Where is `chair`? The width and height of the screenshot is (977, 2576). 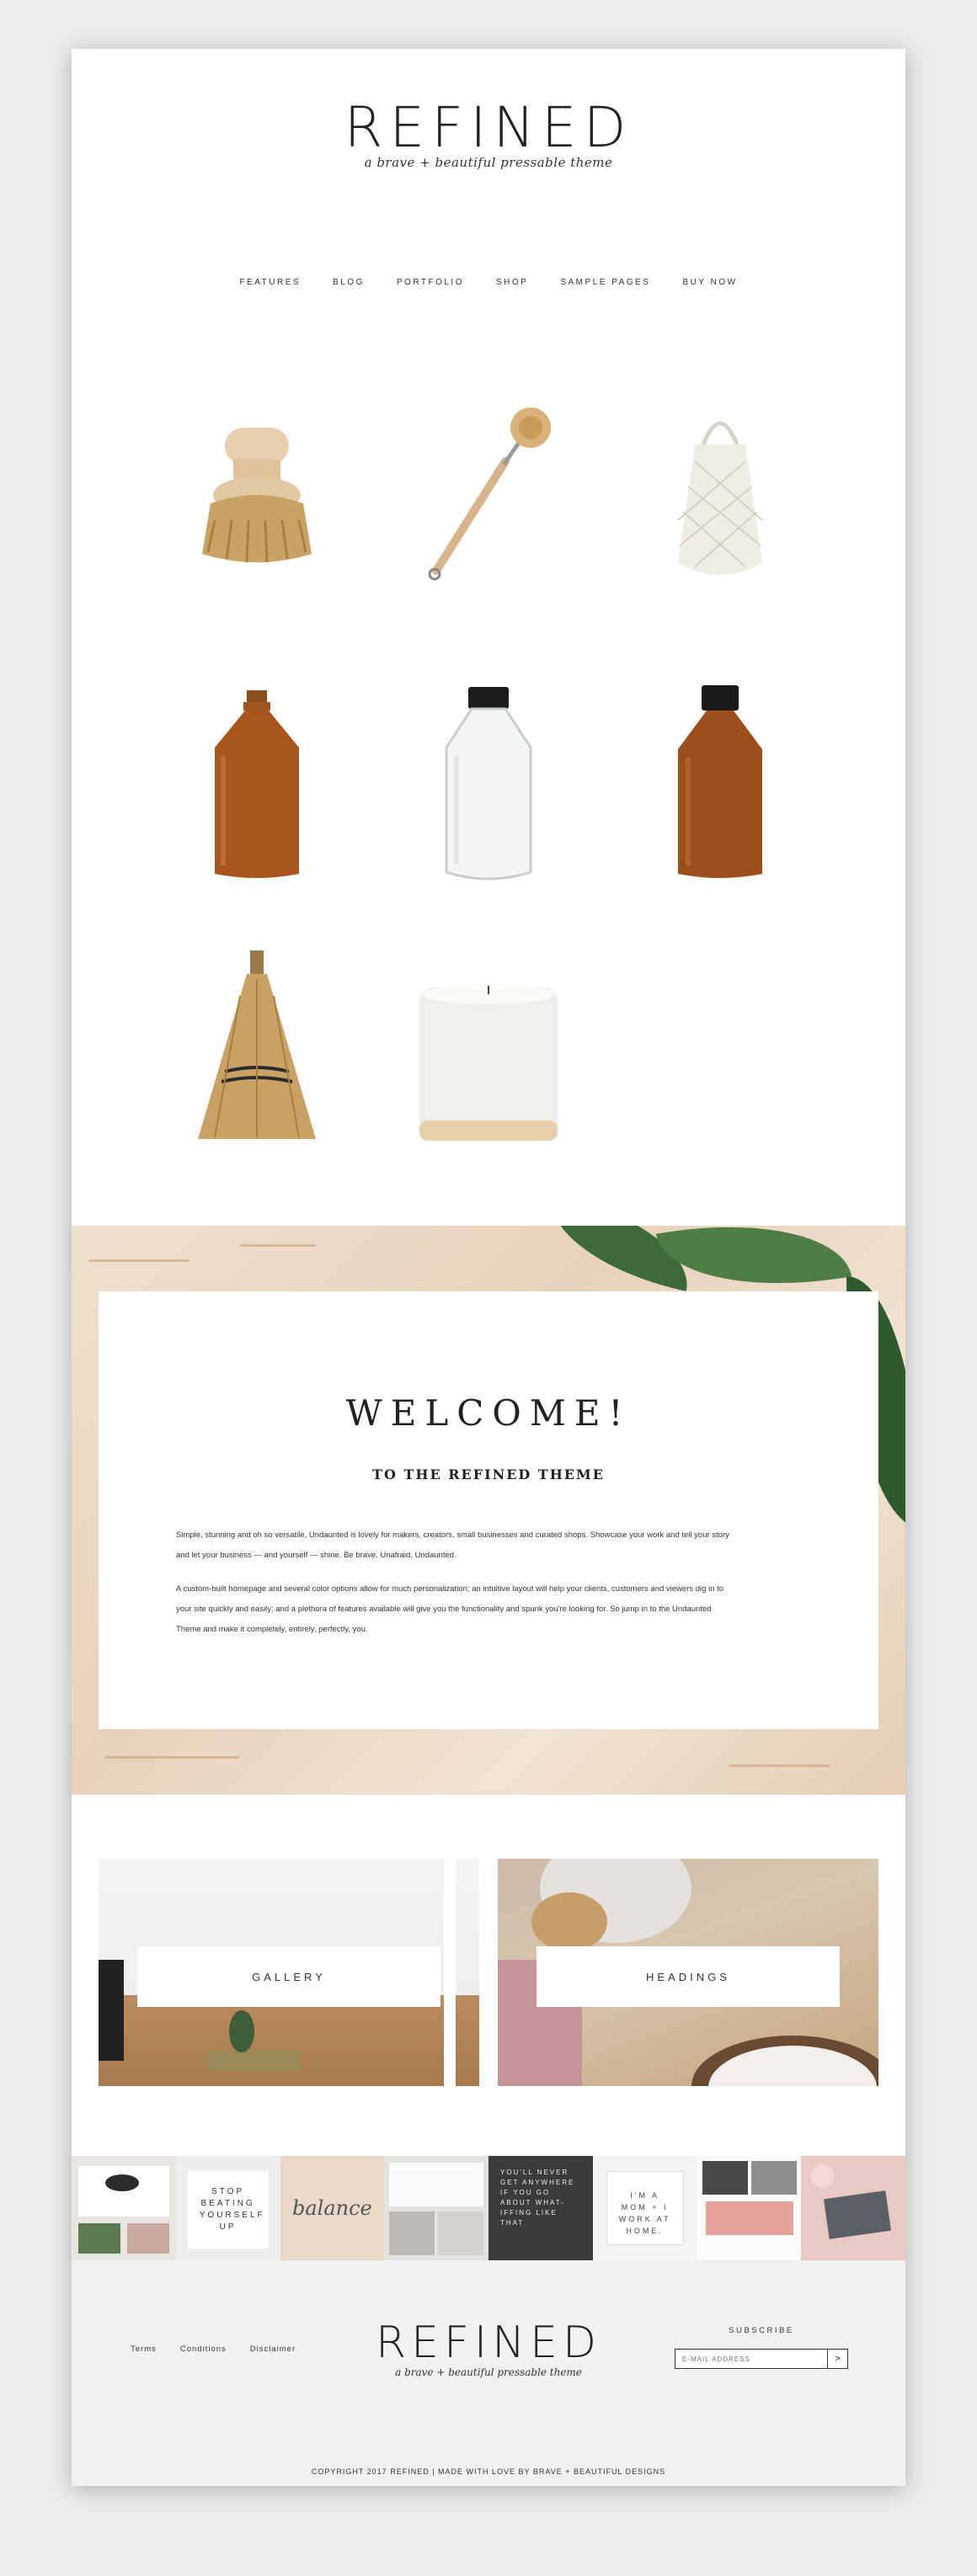
chair is located at coordinates (111, 2010).